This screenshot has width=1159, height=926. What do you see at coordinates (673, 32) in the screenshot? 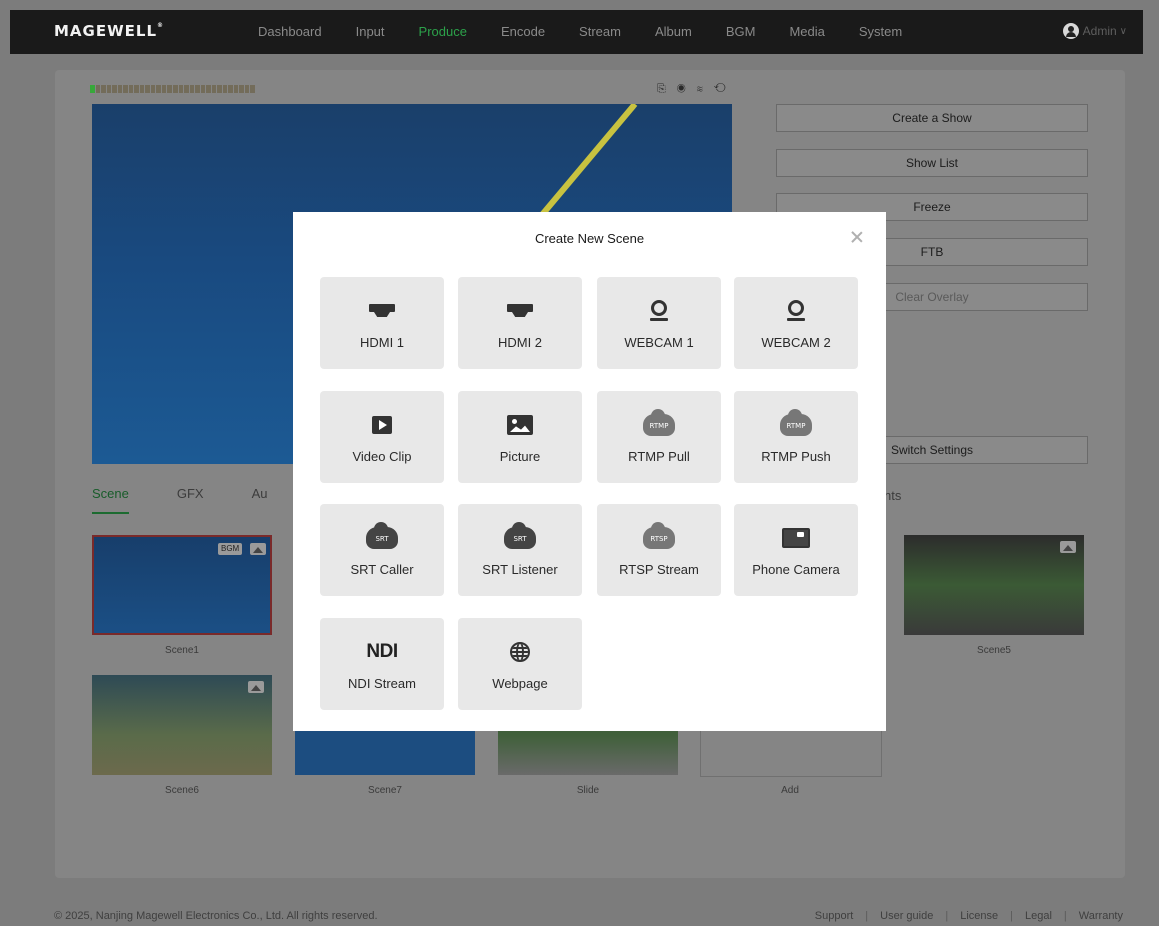
I see `nav-item-album: Album` at bounding box center [673, 32].